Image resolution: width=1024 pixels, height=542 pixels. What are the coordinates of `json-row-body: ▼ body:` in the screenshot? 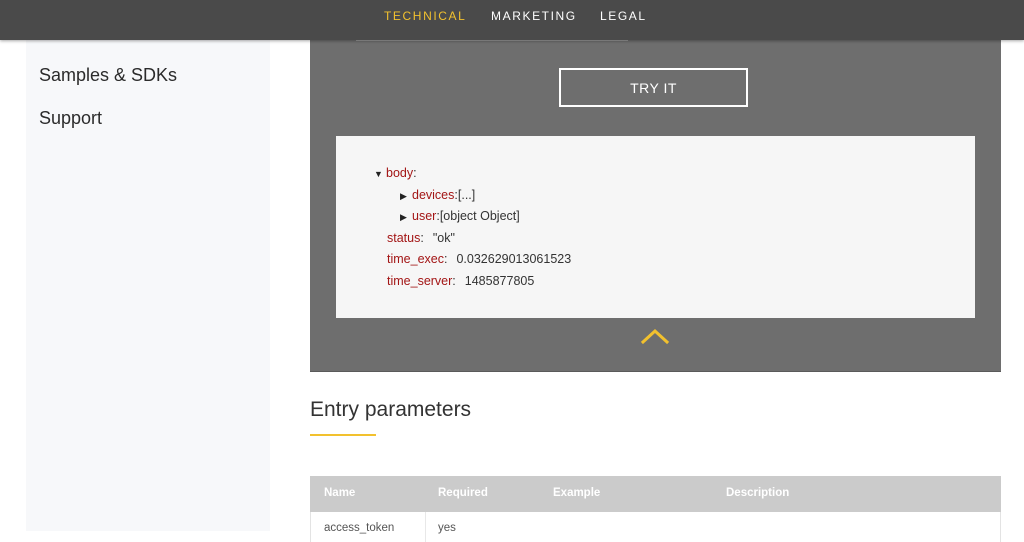 It's located at (395, 173).